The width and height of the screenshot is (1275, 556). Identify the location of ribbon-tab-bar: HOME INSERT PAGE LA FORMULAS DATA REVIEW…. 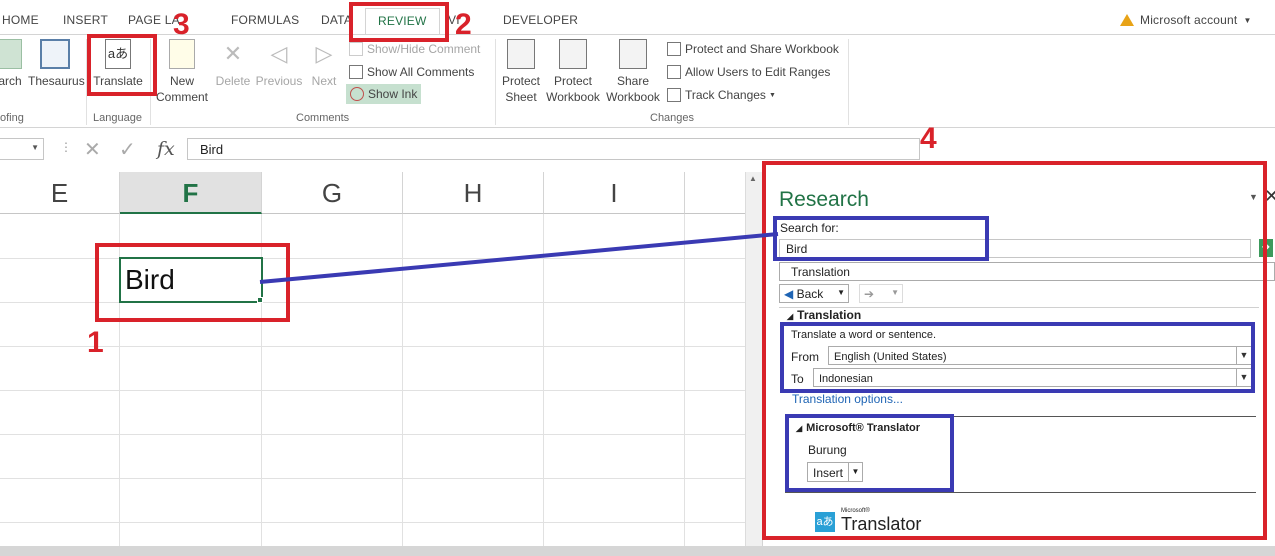
(637, 21).